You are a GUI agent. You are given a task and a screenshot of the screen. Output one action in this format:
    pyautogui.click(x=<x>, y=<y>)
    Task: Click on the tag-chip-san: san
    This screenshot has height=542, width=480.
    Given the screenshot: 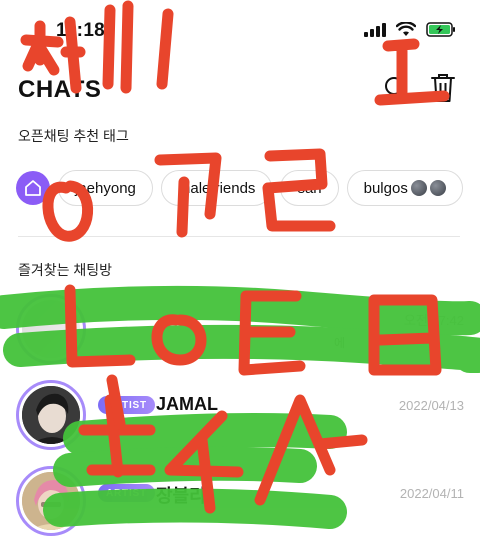 What is the action you would take?
    pyautogui.click(x=309, y=188)
    